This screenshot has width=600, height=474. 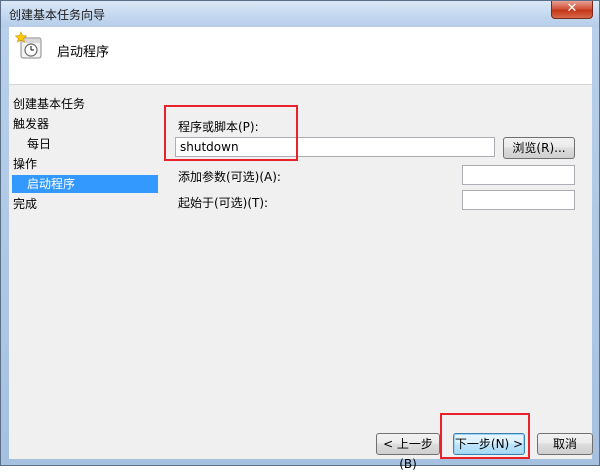 What do you see at coordinates (84, 164) in the screenshot?
I see `step-action: 操作` at bounding box center [84, 164].